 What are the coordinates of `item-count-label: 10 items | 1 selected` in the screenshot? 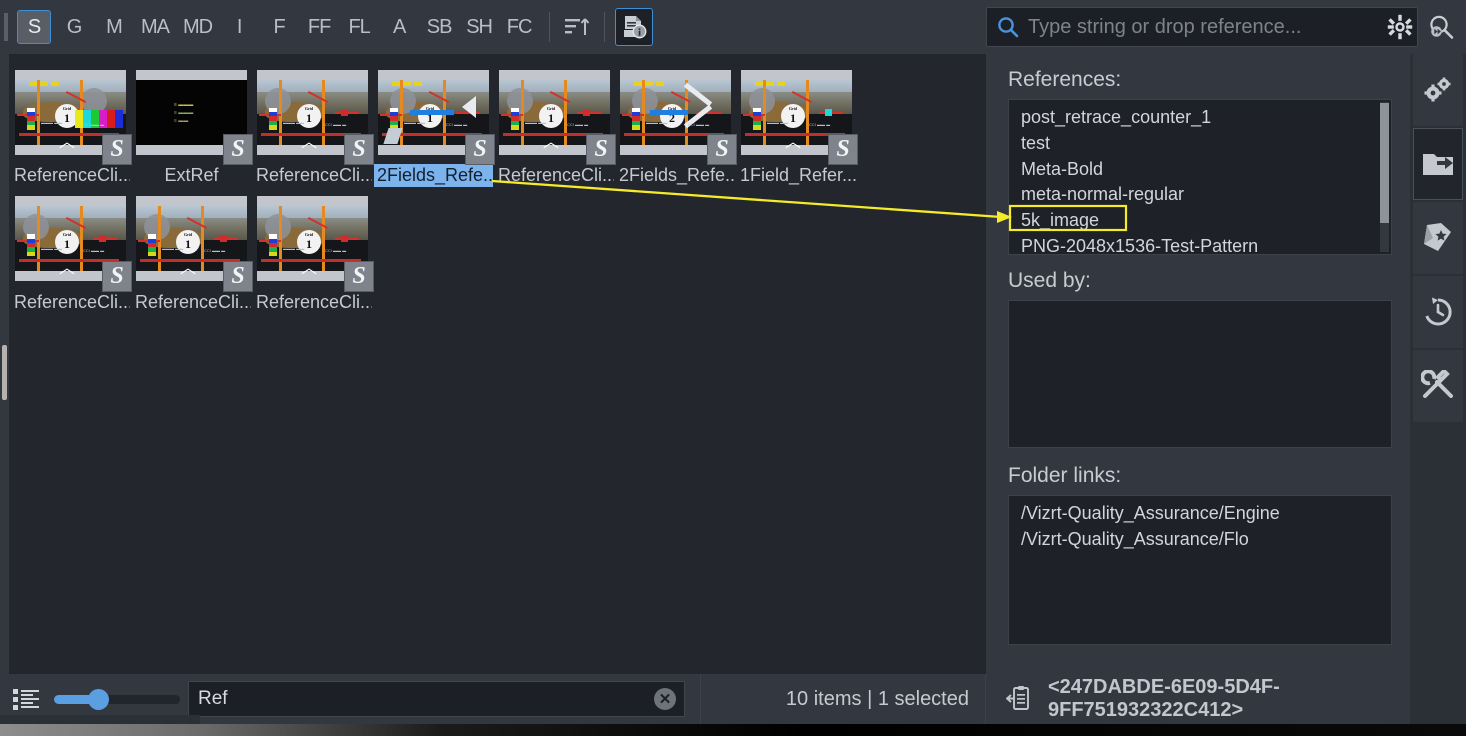 It's located at (877, 698).